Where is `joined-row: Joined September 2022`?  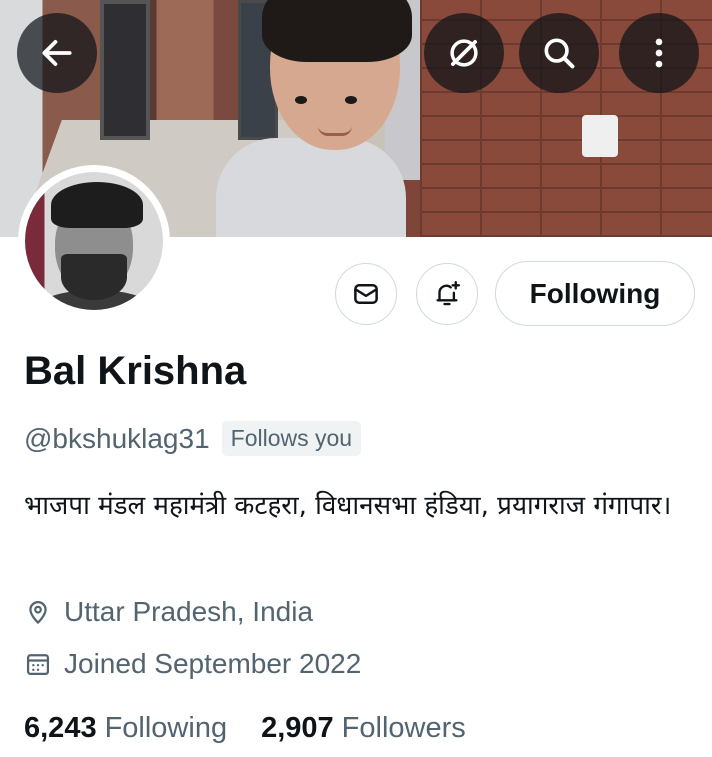 joined-row: Joined September 2022 is located at coordinates (192, 664).